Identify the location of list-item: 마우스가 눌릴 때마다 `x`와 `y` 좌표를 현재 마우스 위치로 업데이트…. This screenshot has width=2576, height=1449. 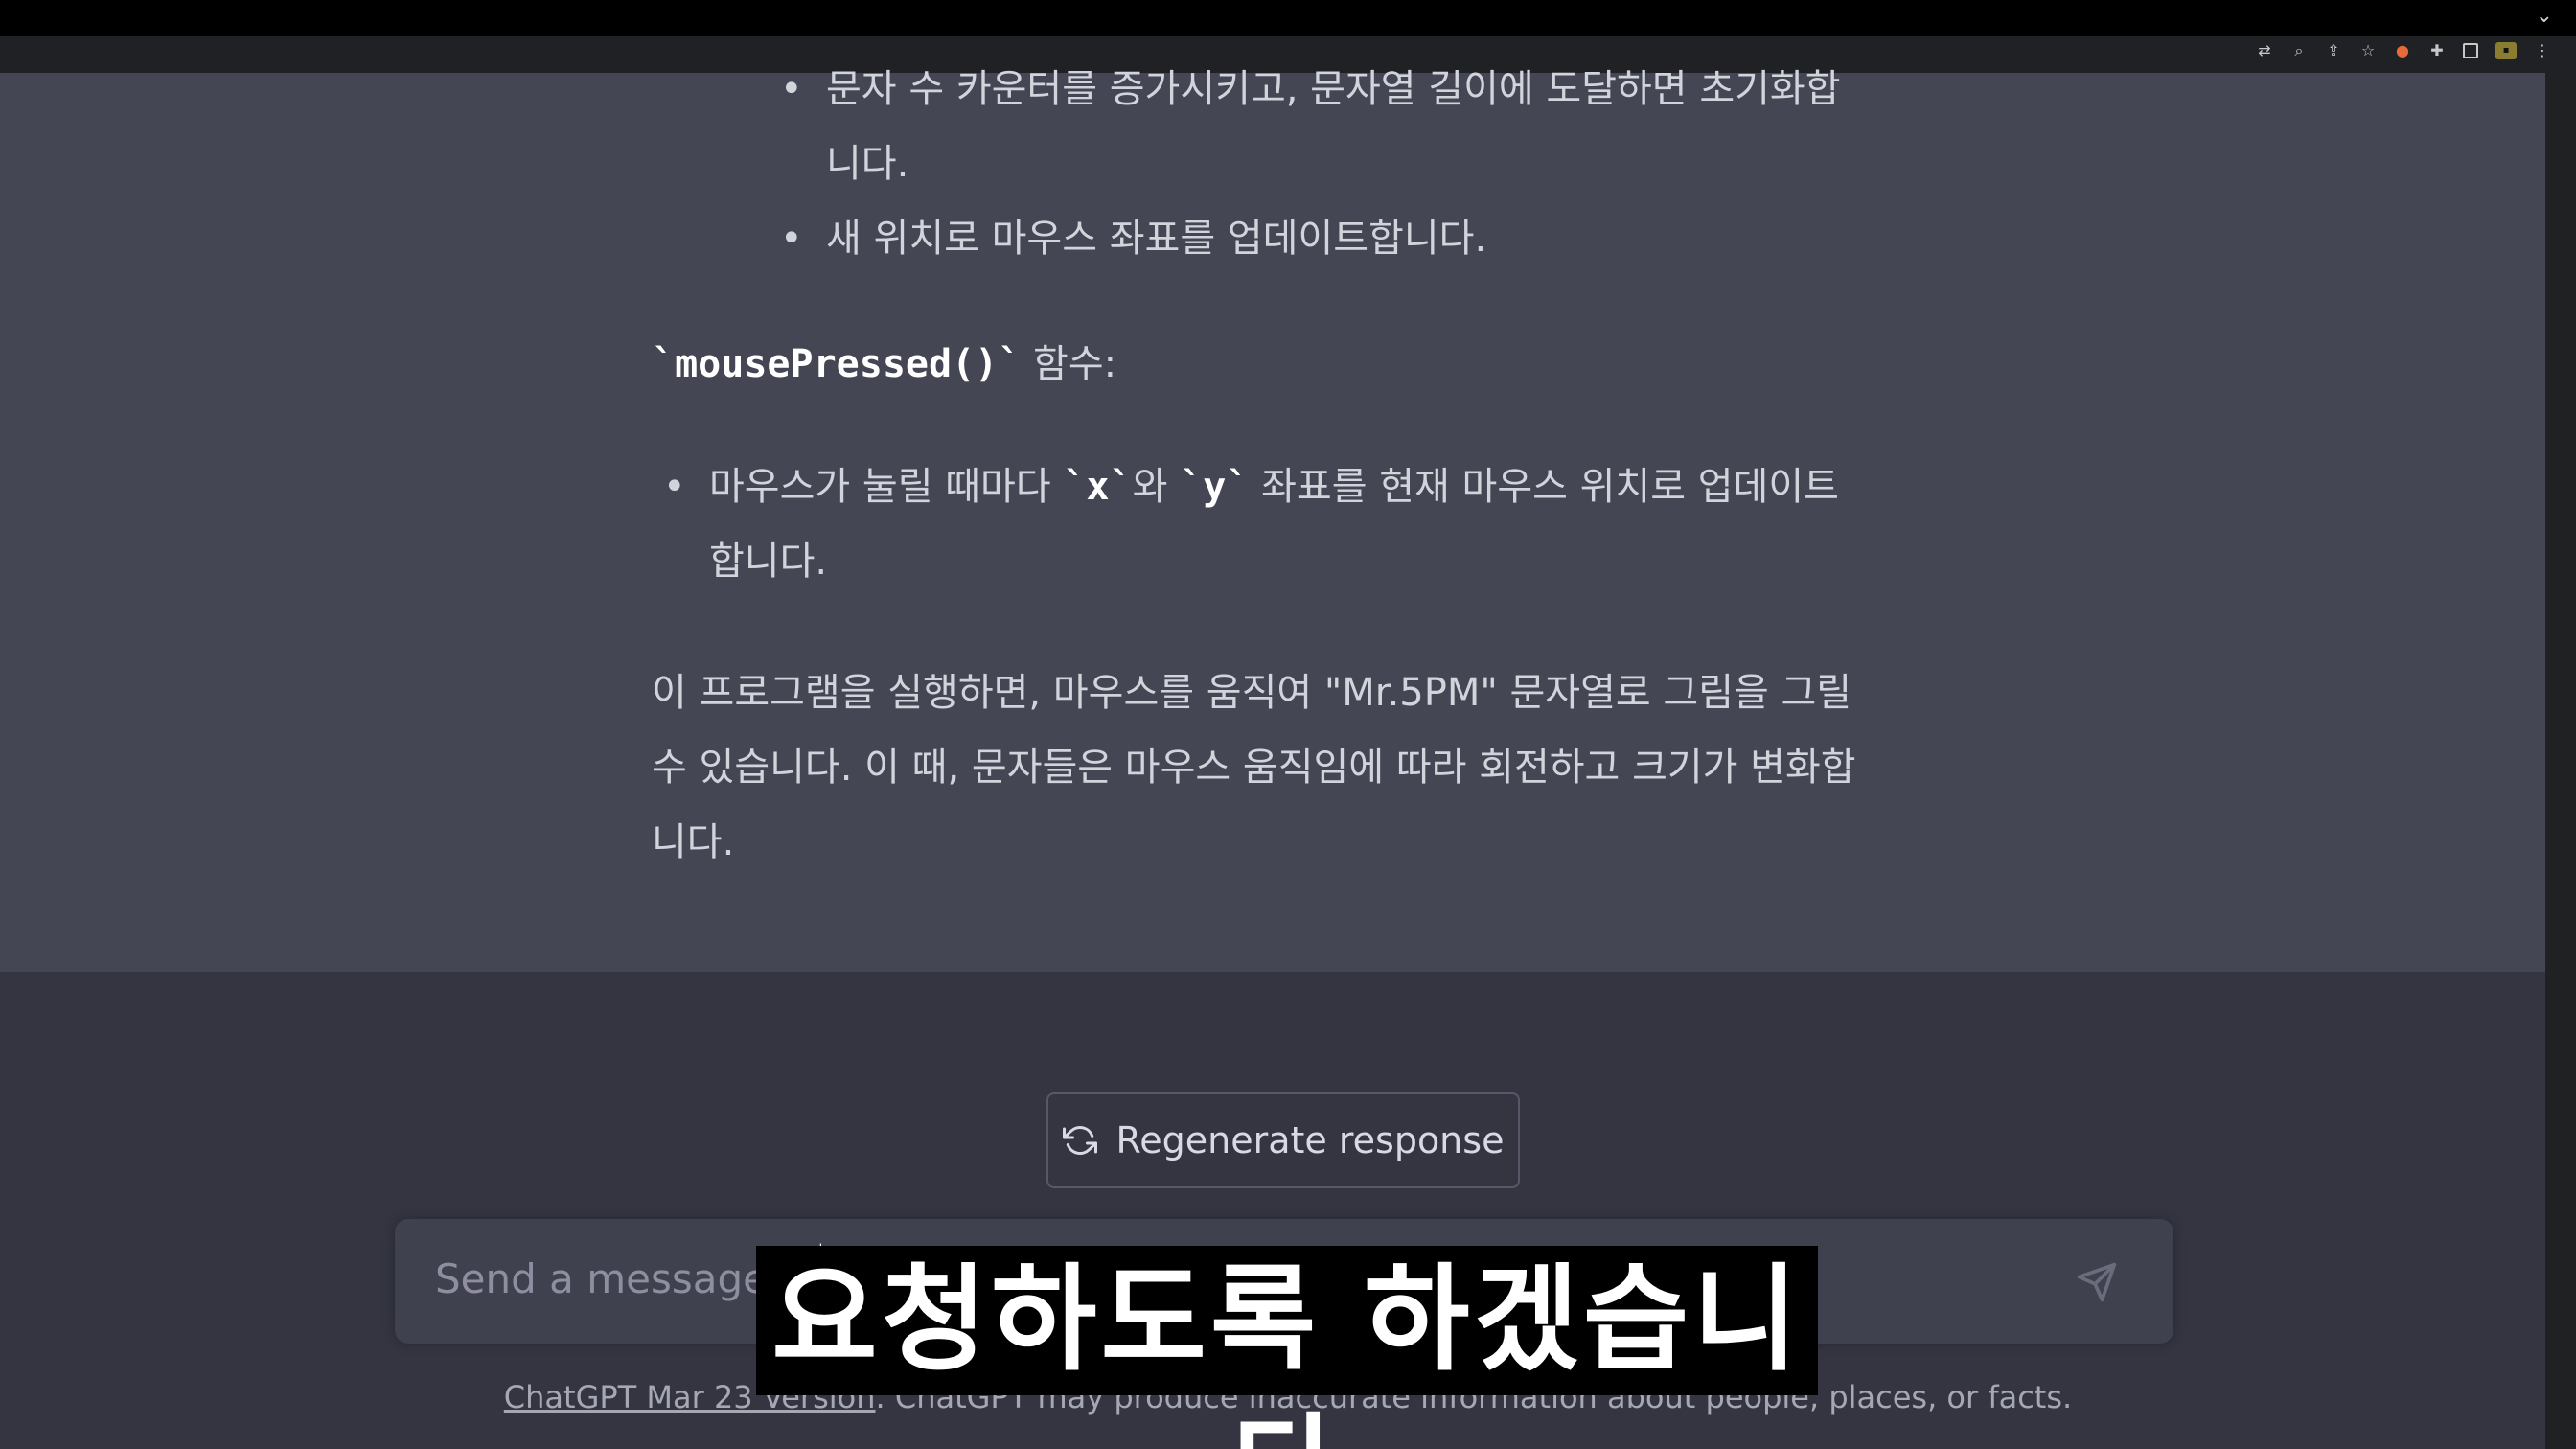
(1261, 524).